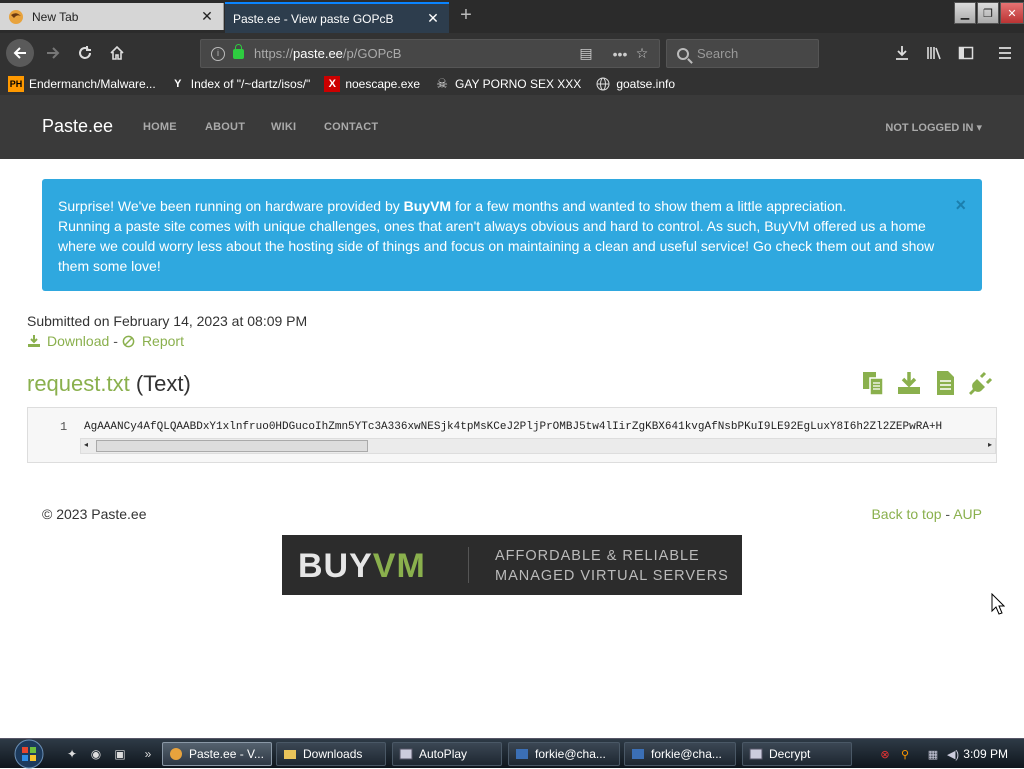 This screenshot has width=1024, height=769. Describe the element at coordinates (160, 127) in the screenshot. I see `nav-home: HOME` at that location.